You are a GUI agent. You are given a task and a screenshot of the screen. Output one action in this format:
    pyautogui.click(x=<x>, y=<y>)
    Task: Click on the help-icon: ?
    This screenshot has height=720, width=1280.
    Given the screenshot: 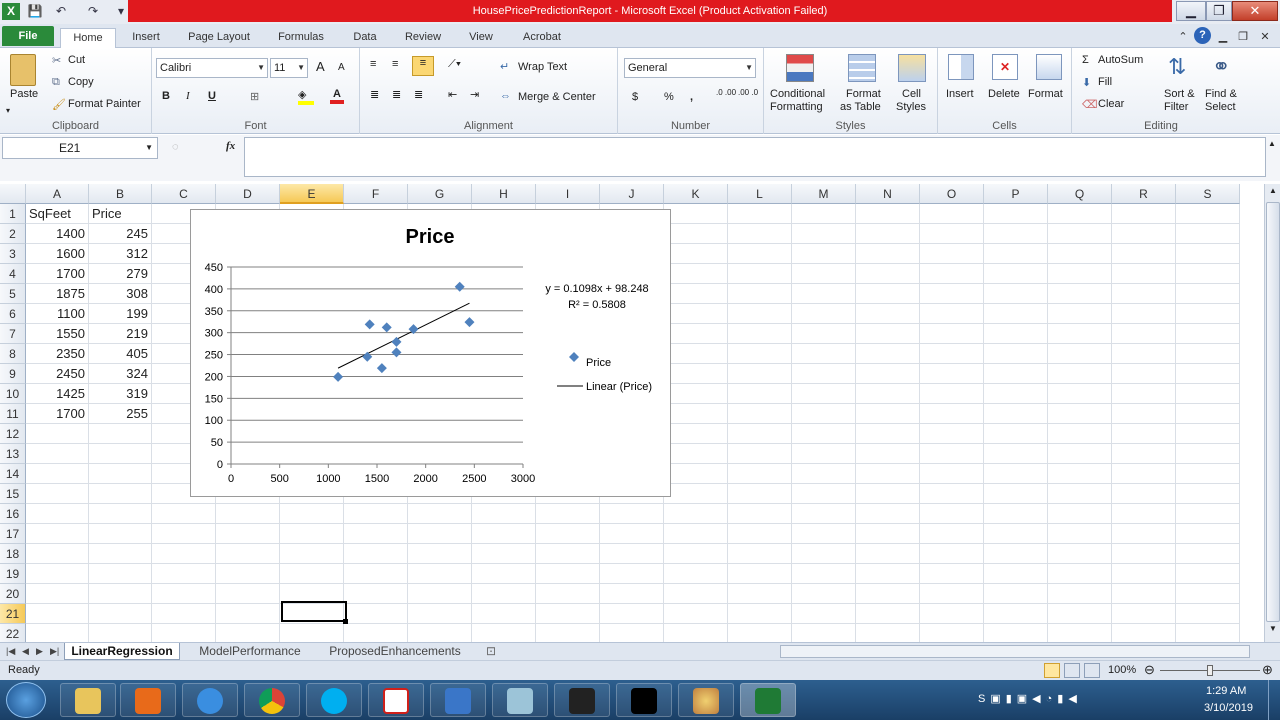 What is the action you would take?
    pyautogui.click(x=1202, y=35)
    